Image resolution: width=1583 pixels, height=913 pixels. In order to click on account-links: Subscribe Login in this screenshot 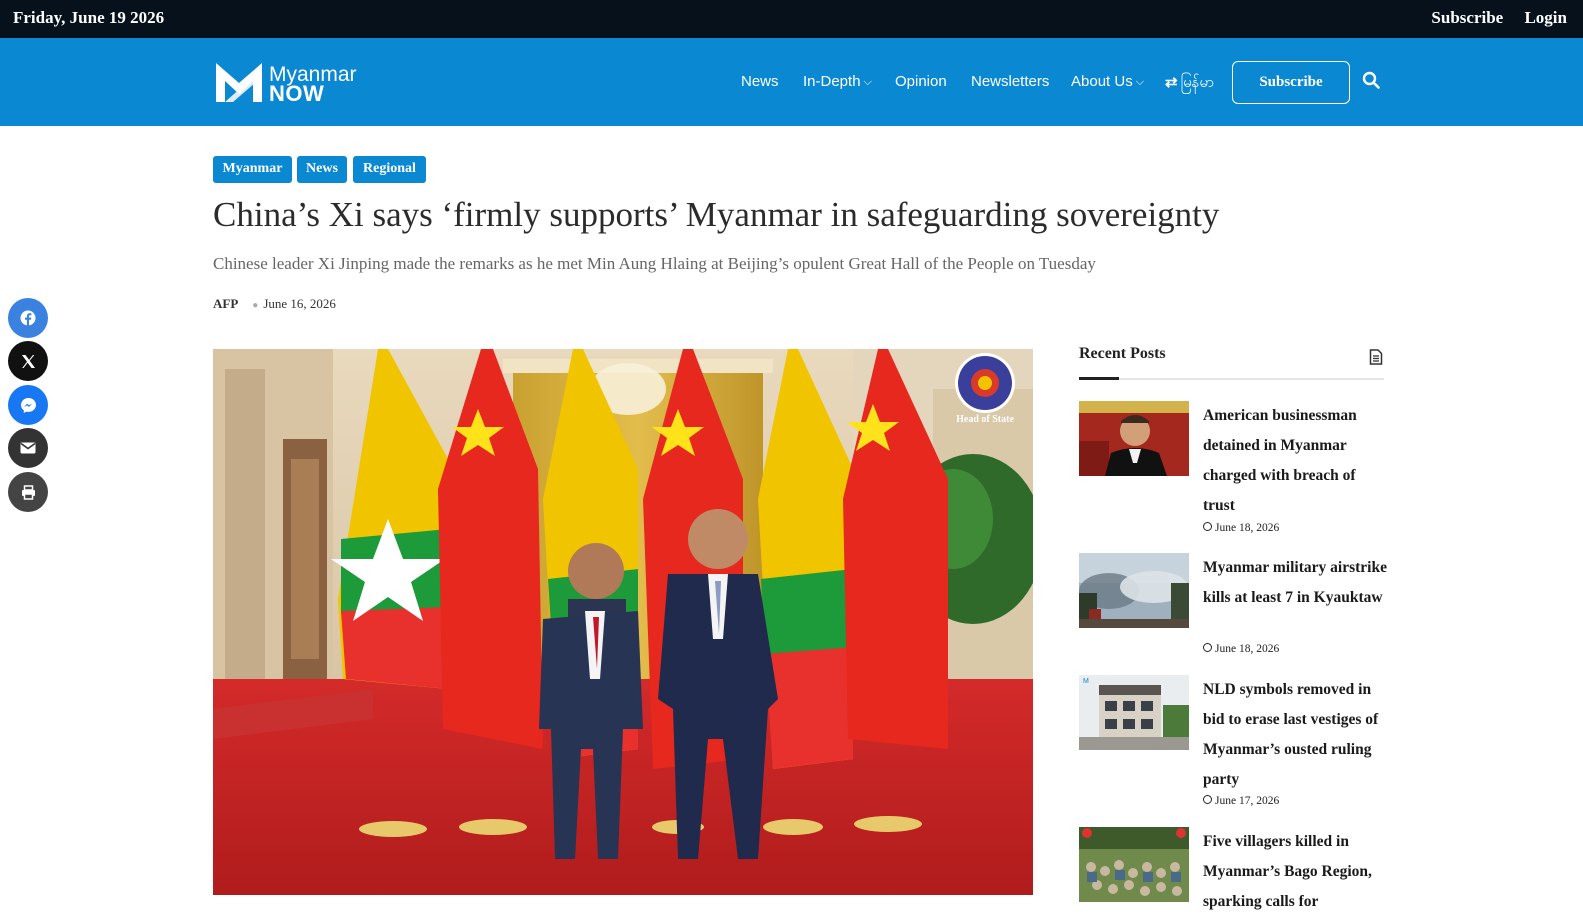, I will do `click(1490, 18)`.